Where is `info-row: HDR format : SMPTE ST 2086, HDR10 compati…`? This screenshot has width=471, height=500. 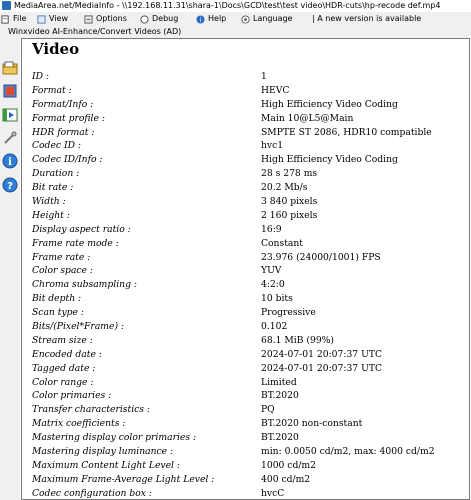
info-row: HDR format : SMPTE ST 2086, HDR10 compati… is located at coordinates (247, 133).